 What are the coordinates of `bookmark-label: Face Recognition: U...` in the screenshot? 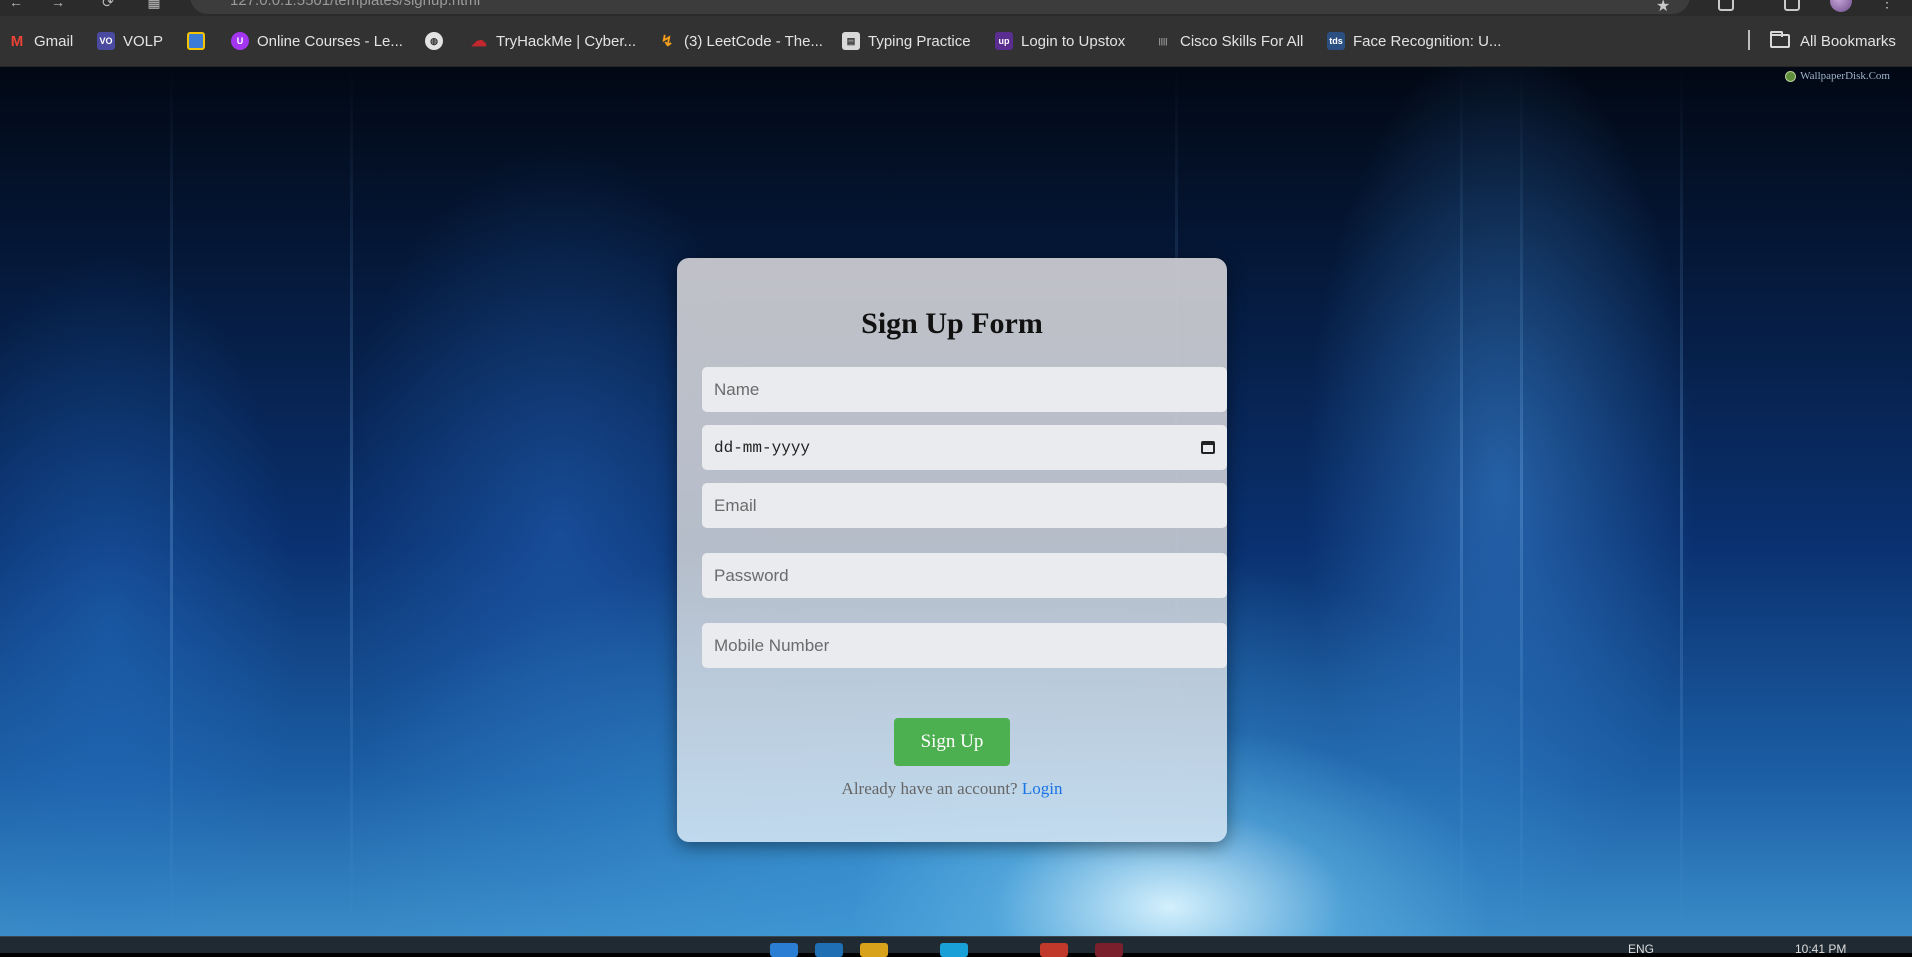 It's located at (1427, 41).